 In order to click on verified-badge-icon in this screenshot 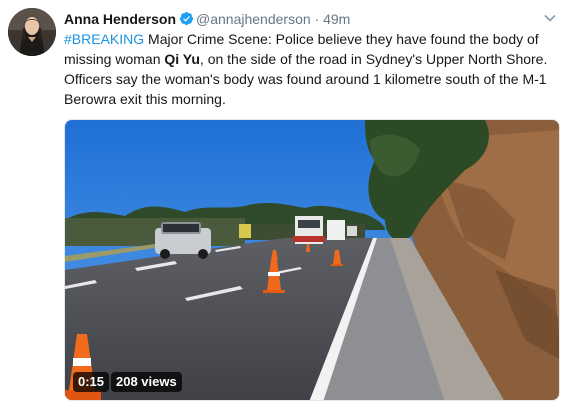, I will do `click(186, 18)`.